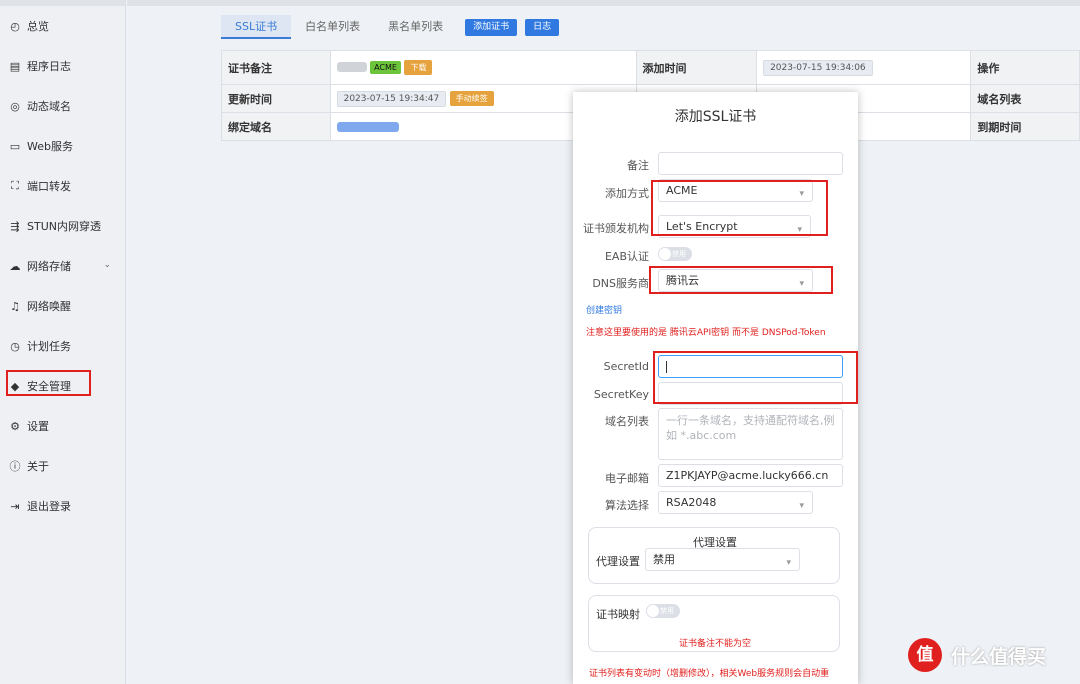 Image resolution: width=1080 pixels, height=684 pixels. I want to click on sidebar-item-label: 退出登录, so click(49, 506).